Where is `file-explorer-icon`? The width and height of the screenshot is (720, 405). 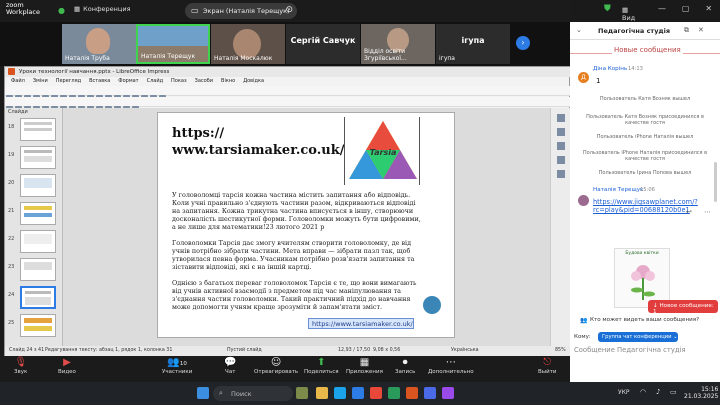 file-explorer-icon is located at coordinates (322, 393).